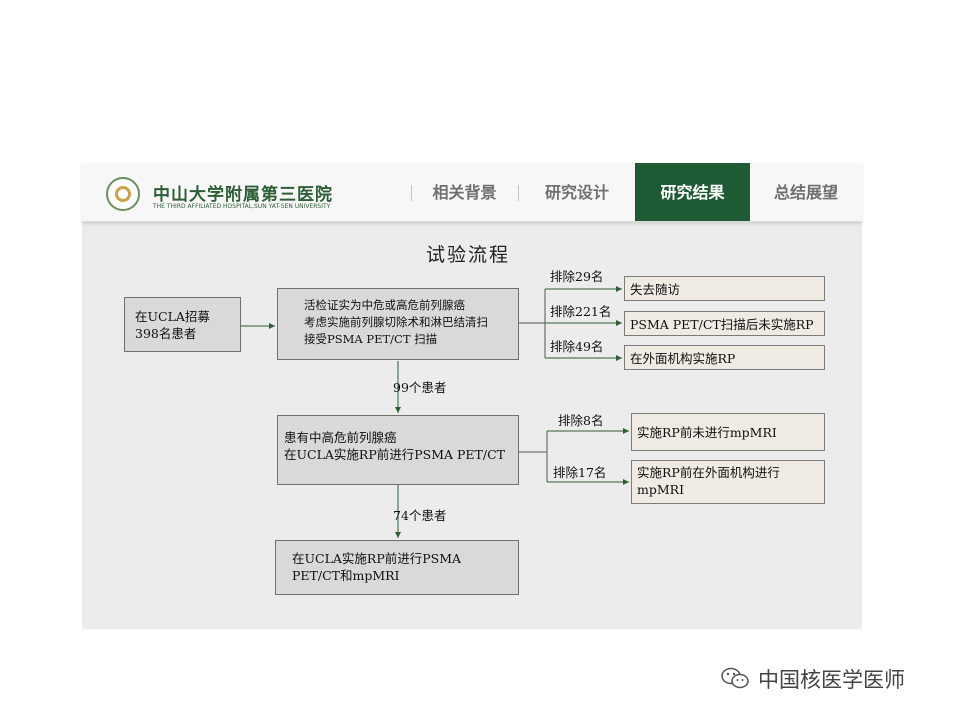 This screenshot has height=720, width=960. Describe the element at coordinates (371, 339) in the screenshot. I see `node-biopsy-line: 接受PSMA PET/CT 扫描` at that location.